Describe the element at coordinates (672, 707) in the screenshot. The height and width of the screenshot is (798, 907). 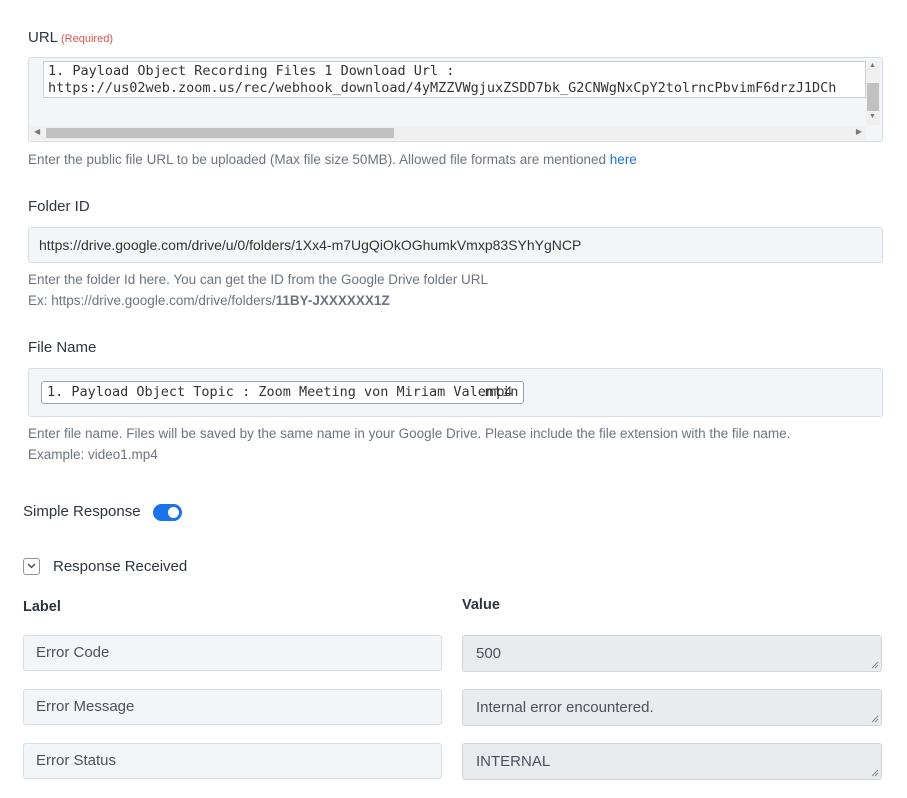
I see `response-value-error-message: Internal error encountered.` at that location.